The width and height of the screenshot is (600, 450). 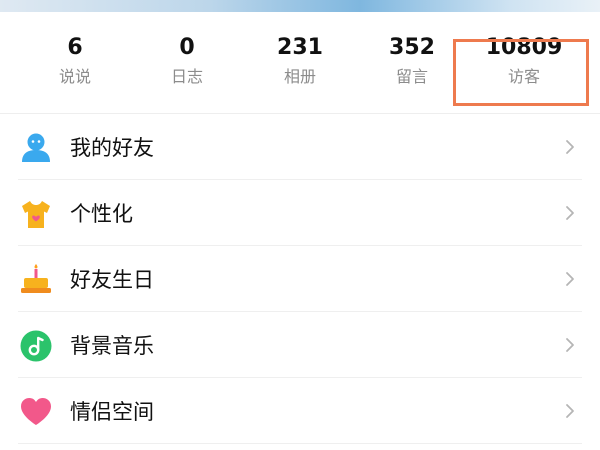 What do you see at coordinates (300, 6) in the screenshot?
I see `top-banner` at bounding box center [300, 6].